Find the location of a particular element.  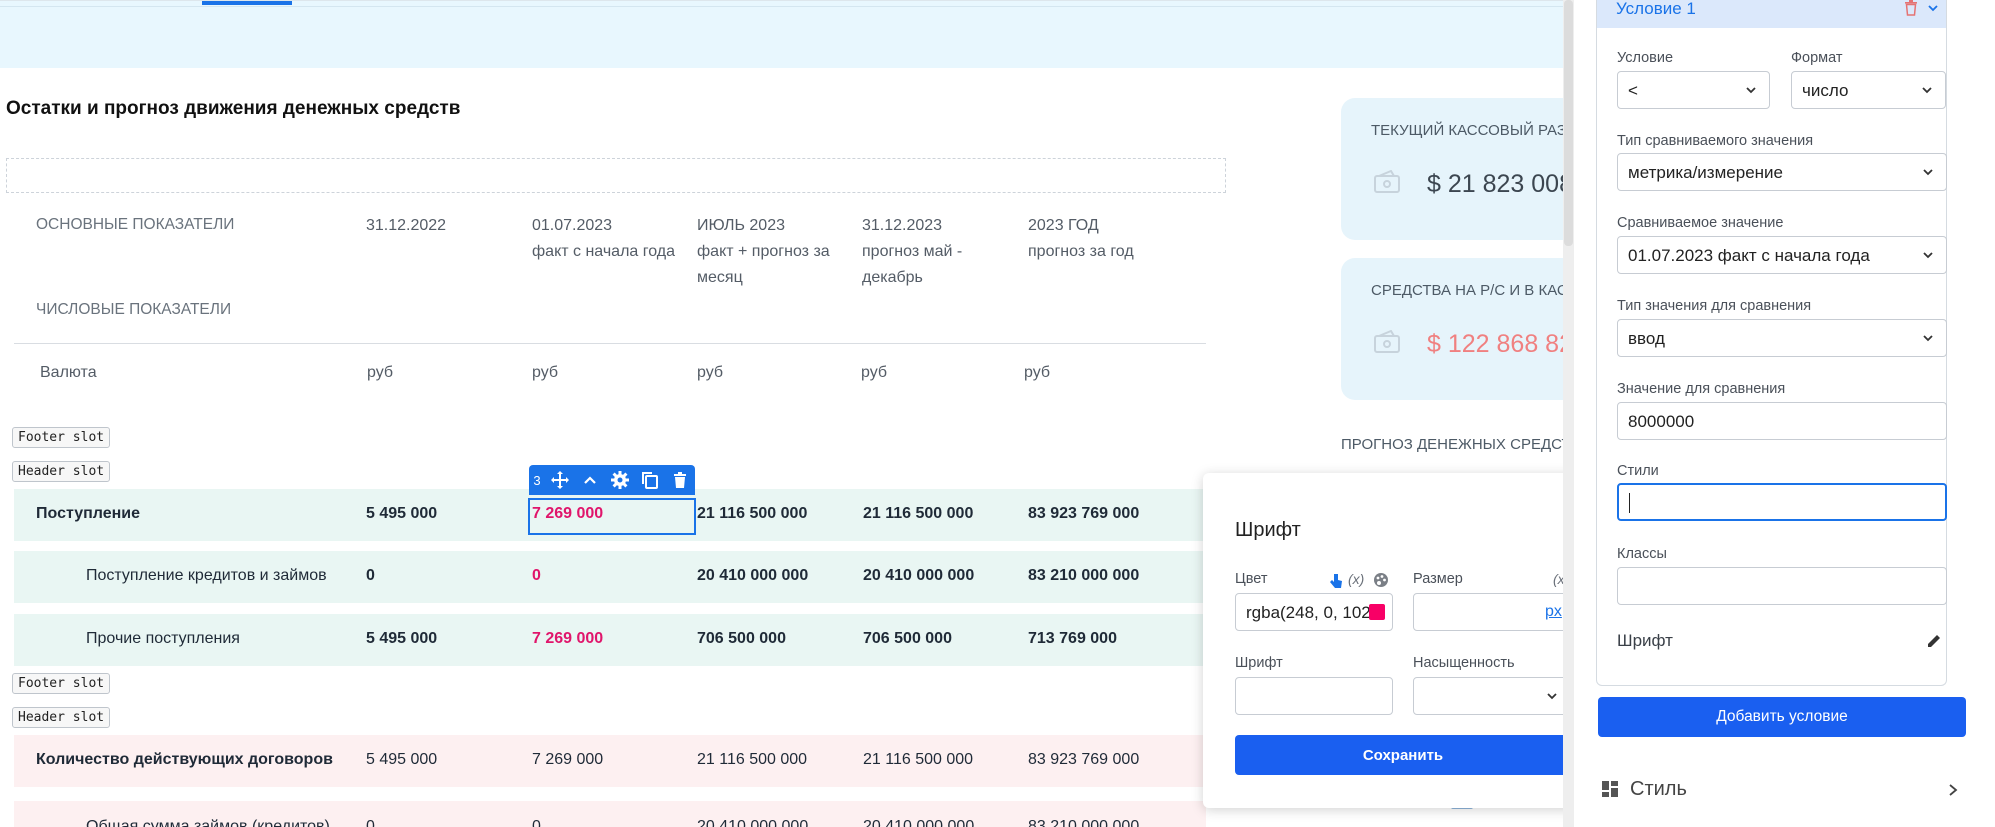

compare-type-select: метрика/измерение is located at coordinates (1782, 172).